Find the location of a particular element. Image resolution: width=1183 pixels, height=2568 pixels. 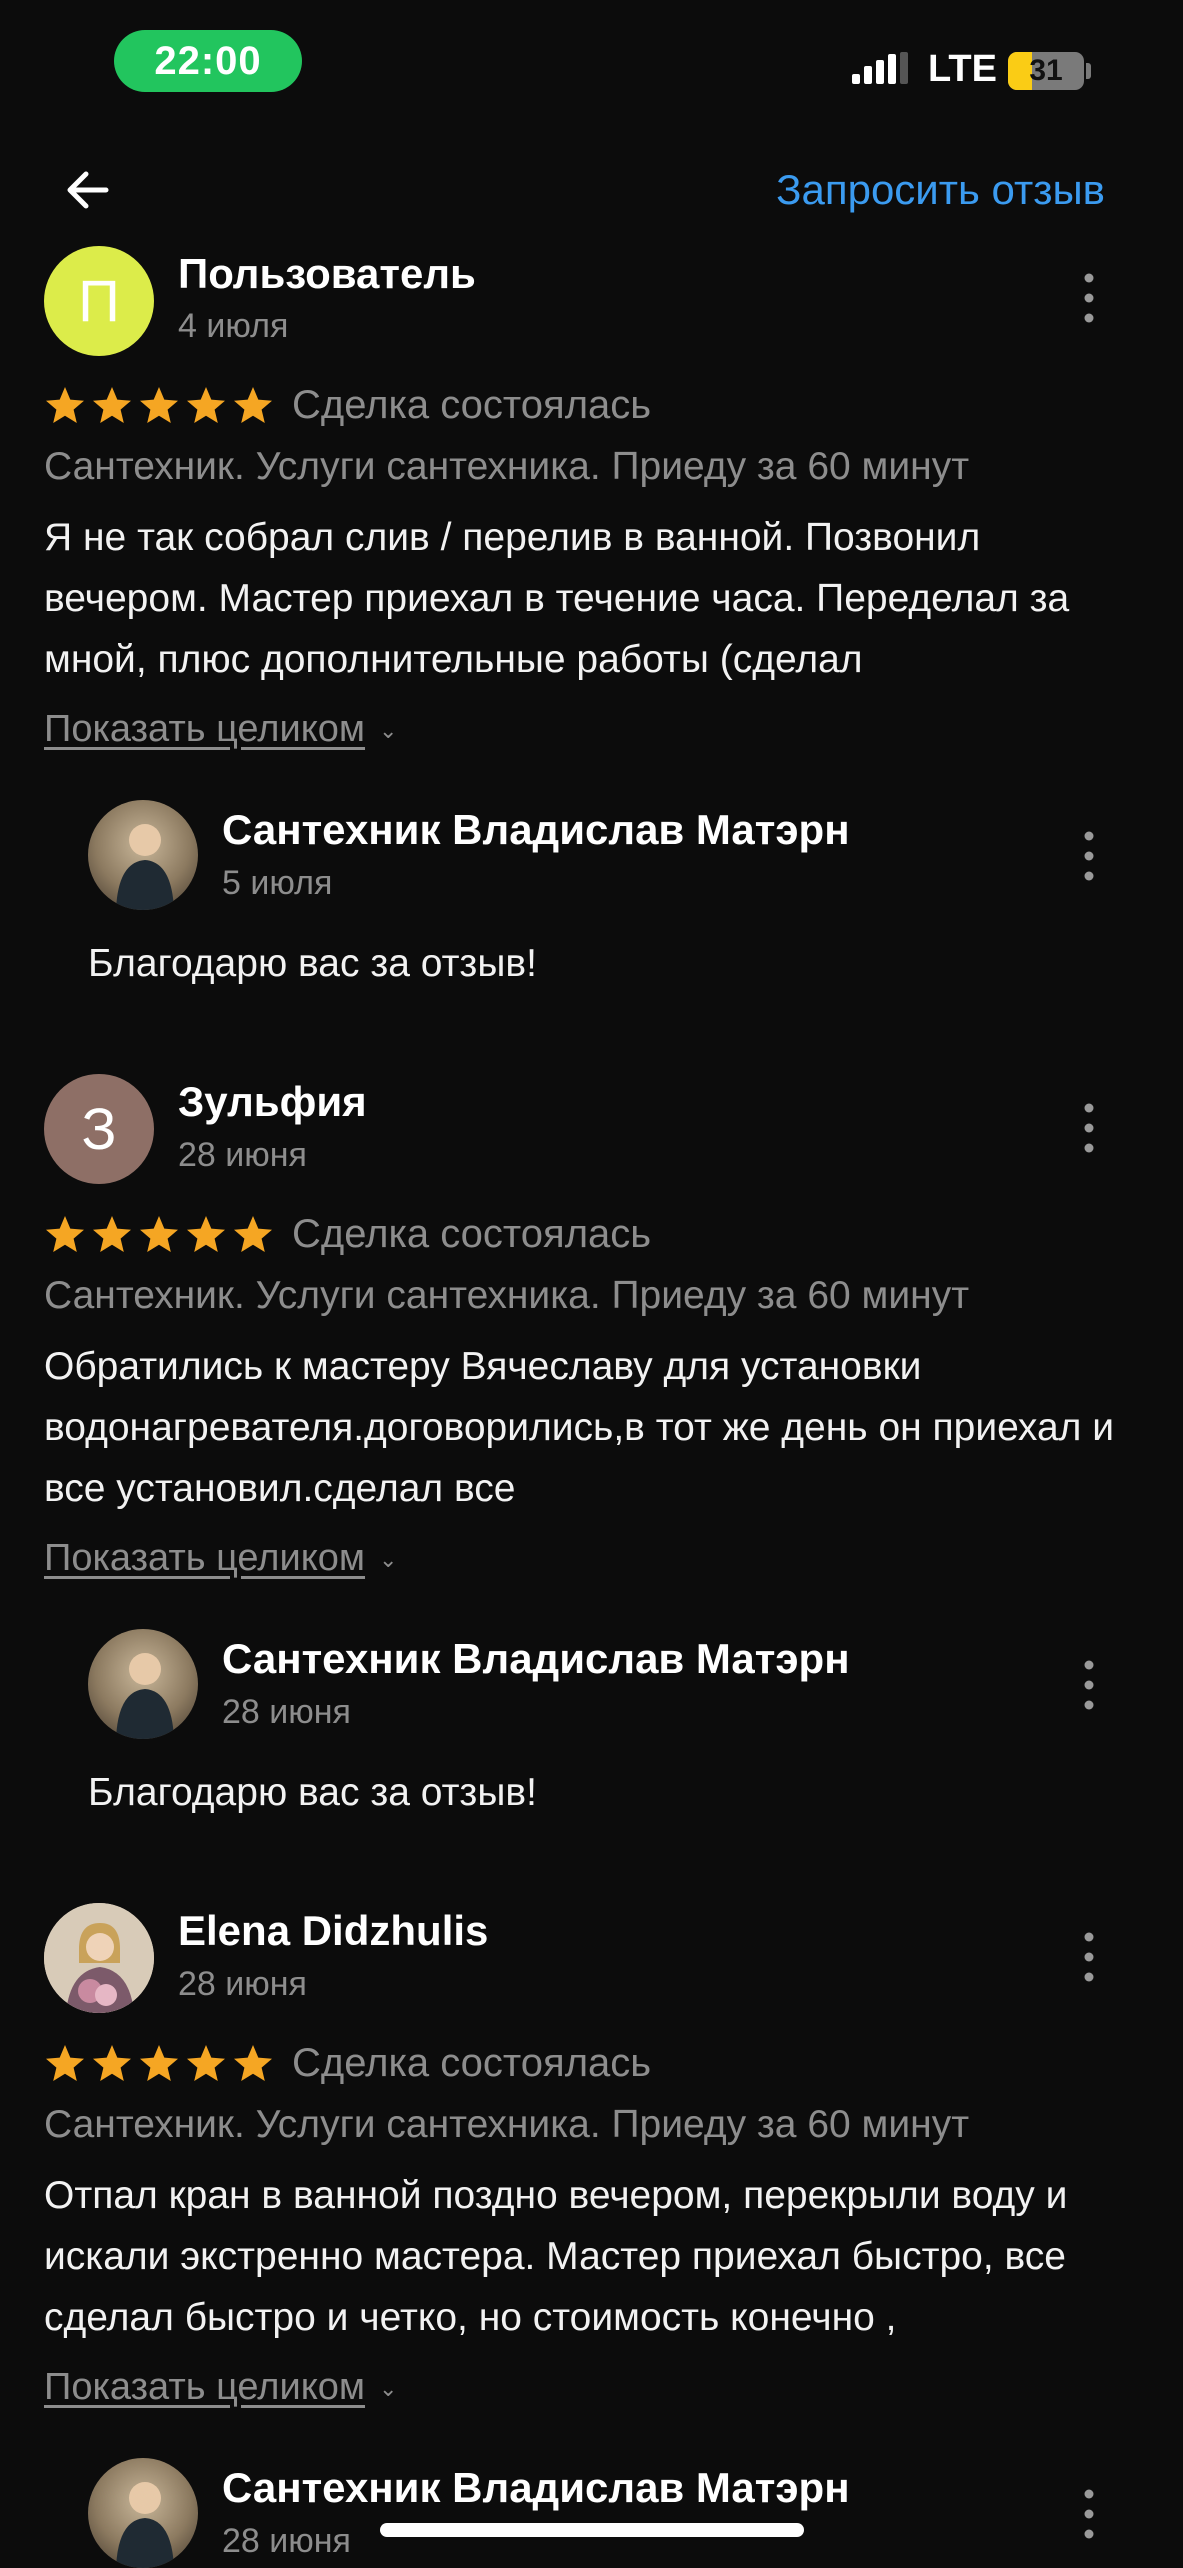

status-time: 22:00 is located at coordinates (208, 61).